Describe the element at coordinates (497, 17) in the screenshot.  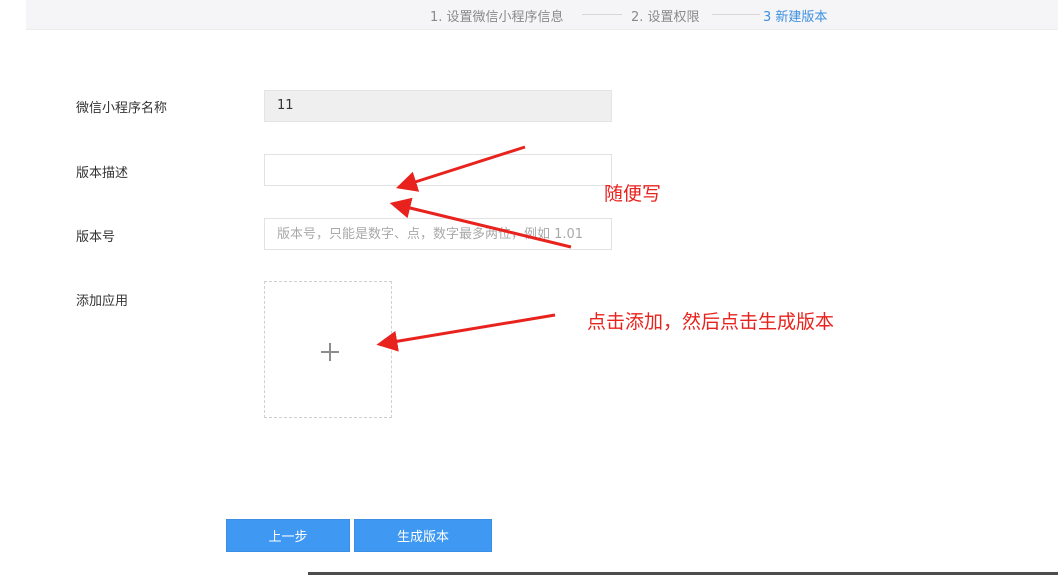
I see `step-1-label: 1. 设置微信小程序信息` at that location.